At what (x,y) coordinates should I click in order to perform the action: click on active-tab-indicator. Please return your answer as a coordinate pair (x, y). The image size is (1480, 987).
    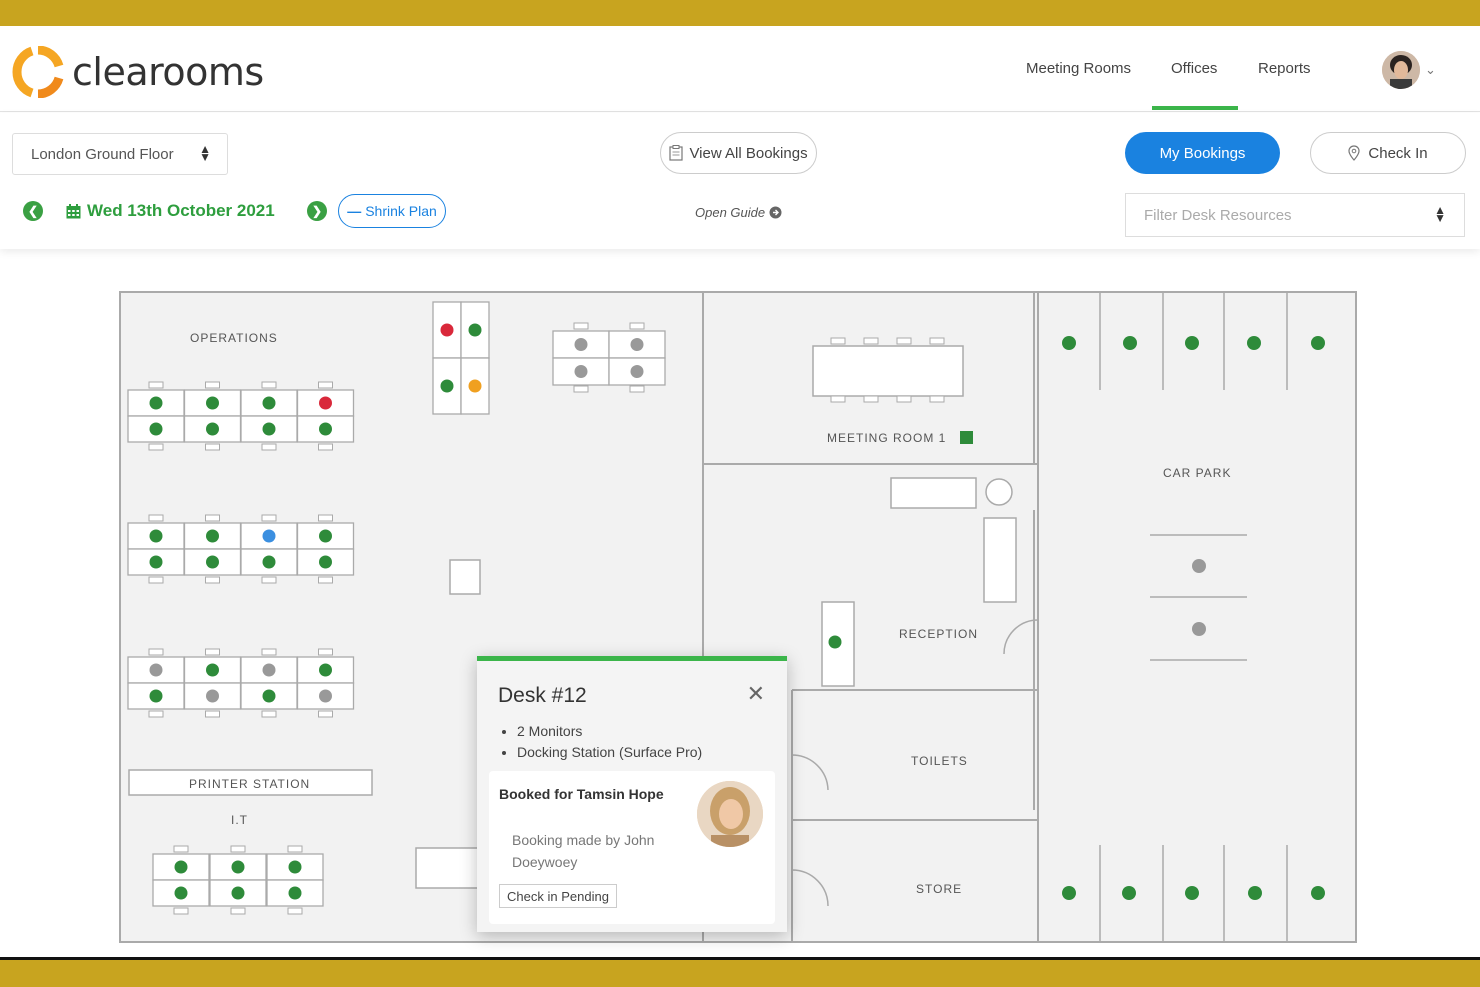
    Looking at the image, I should click on (1195, 108).